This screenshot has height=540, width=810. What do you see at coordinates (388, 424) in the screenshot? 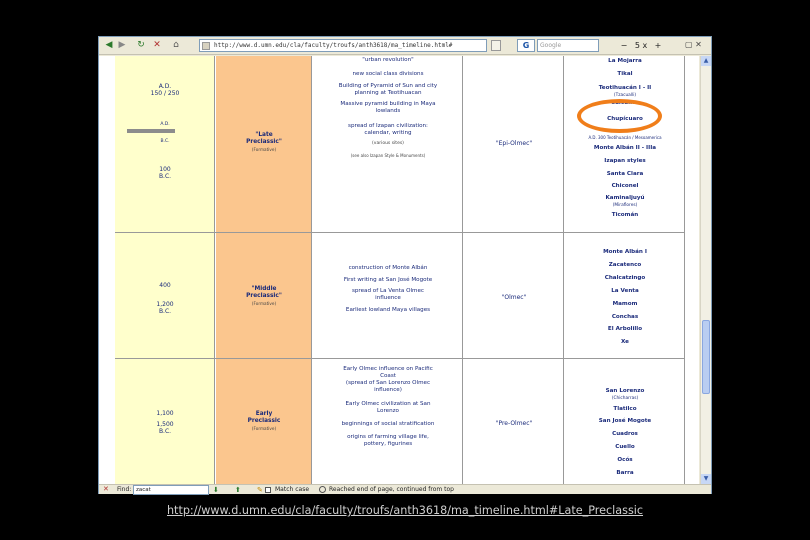
I see `event-item: beginnings of social stratification` at bounding box center [388, 424].